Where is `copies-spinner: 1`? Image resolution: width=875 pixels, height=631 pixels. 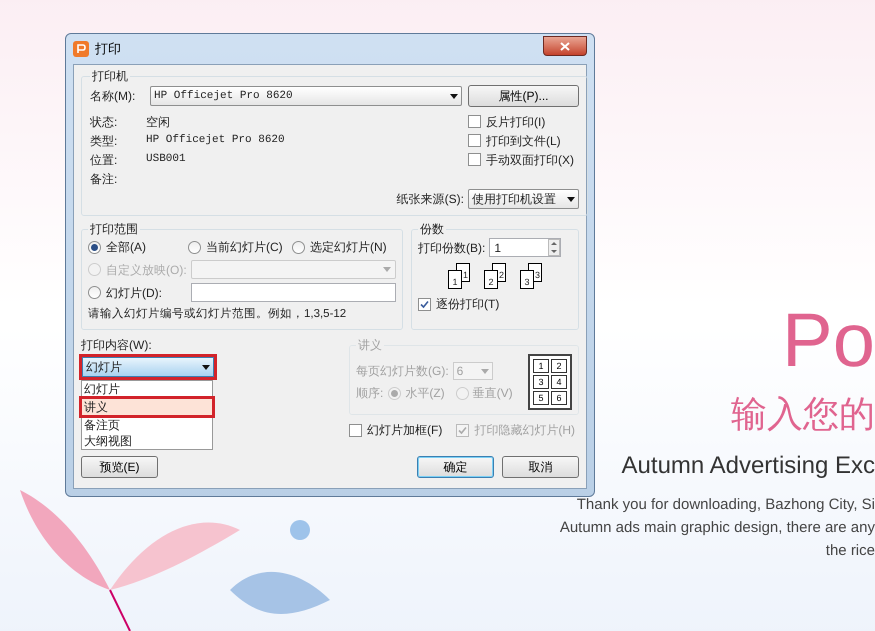
copies-spinner: 1 is located at coordinates (525, 247).